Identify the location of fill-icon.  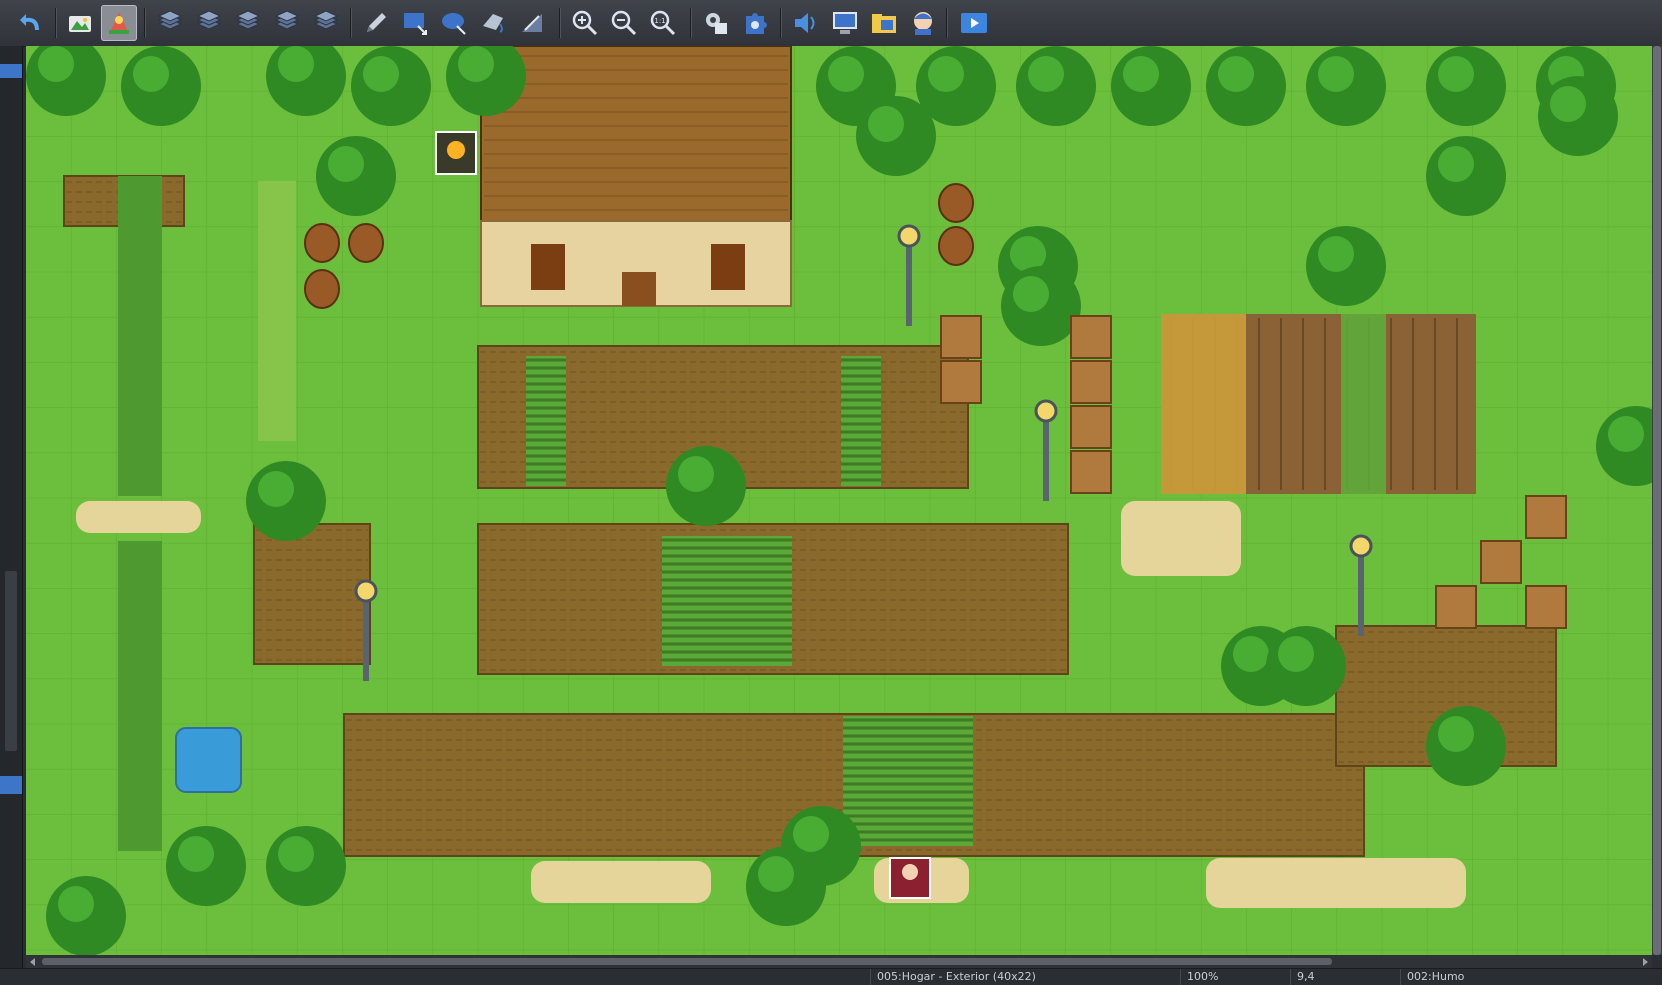
(493, 23).